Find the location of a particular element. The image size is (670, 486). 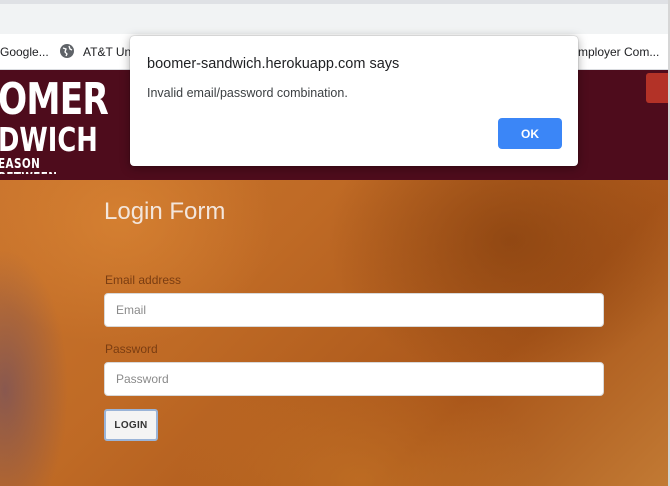

alert-message: Invalid email/password combination. is located at coordinates (247, 93).